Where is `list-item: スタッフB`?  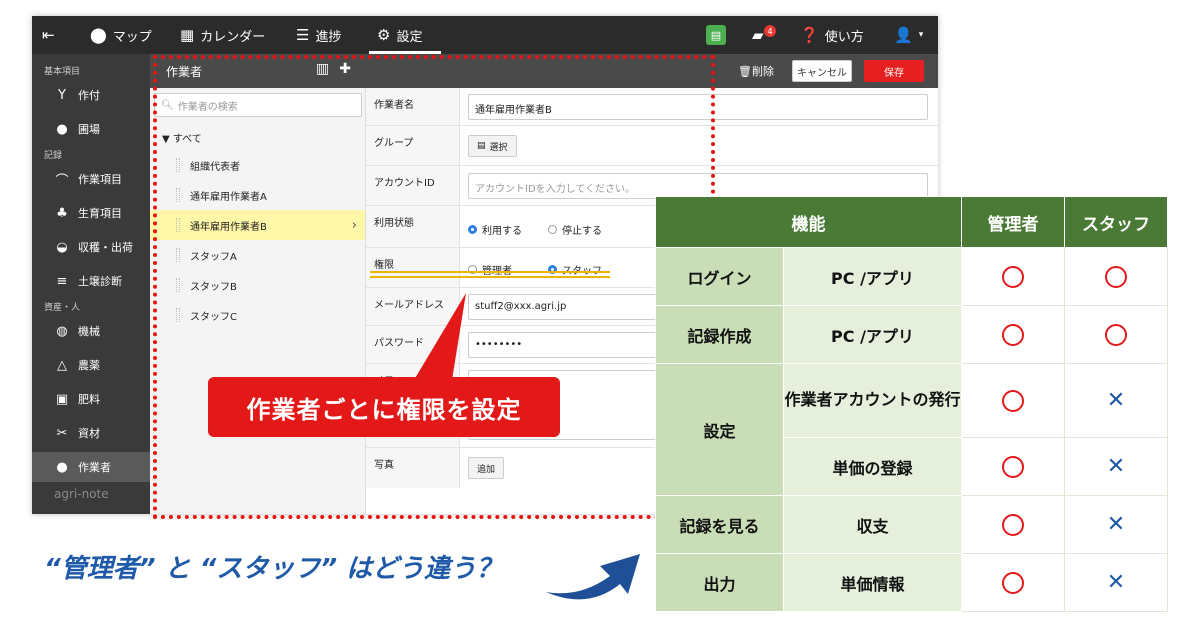
list-item: スタッフB is located at coordinates (257, 285).